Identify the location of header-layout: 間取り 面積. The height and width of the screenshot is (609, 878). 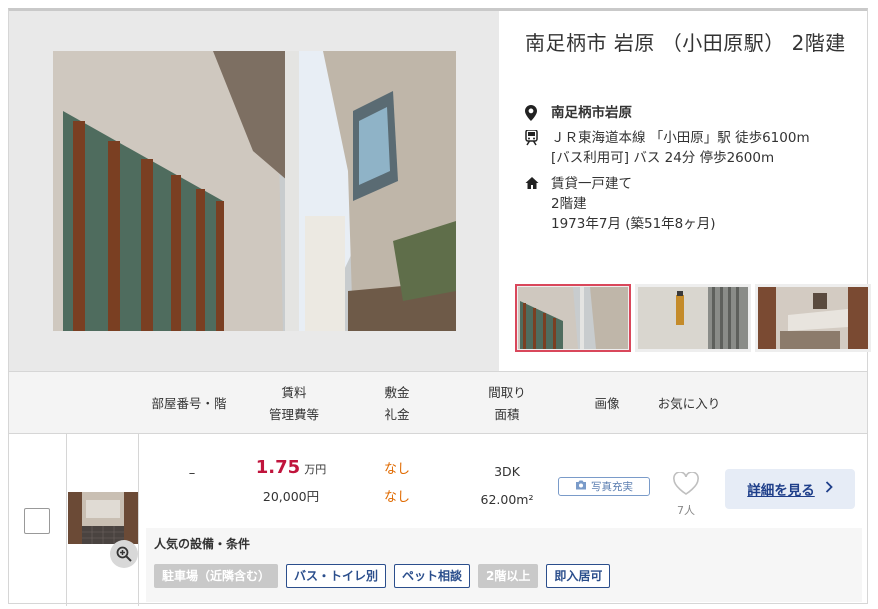
(507, 403).